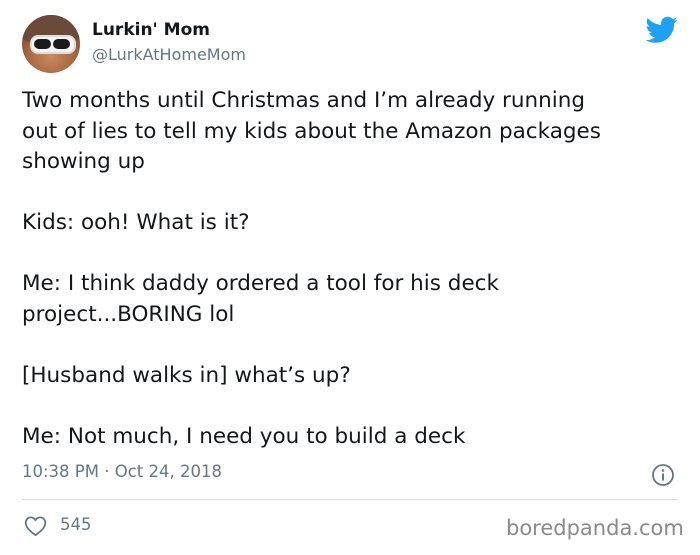  What do you see at coordinates (42, 44) in the screenshot?
I see `avatar-lens-left` at bounding box center [42, 44].